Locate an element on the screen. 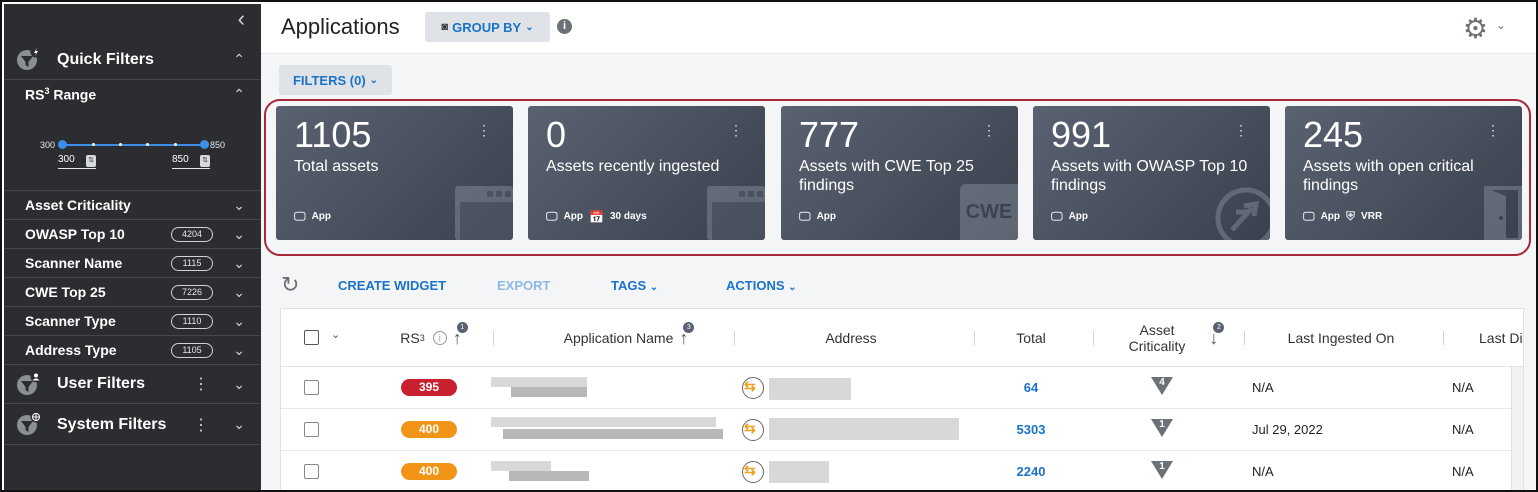 The height and width of the screenshot is (492, 1538). sort-ascending-icon: ↑ 1 is located at coordinates (460, 335).